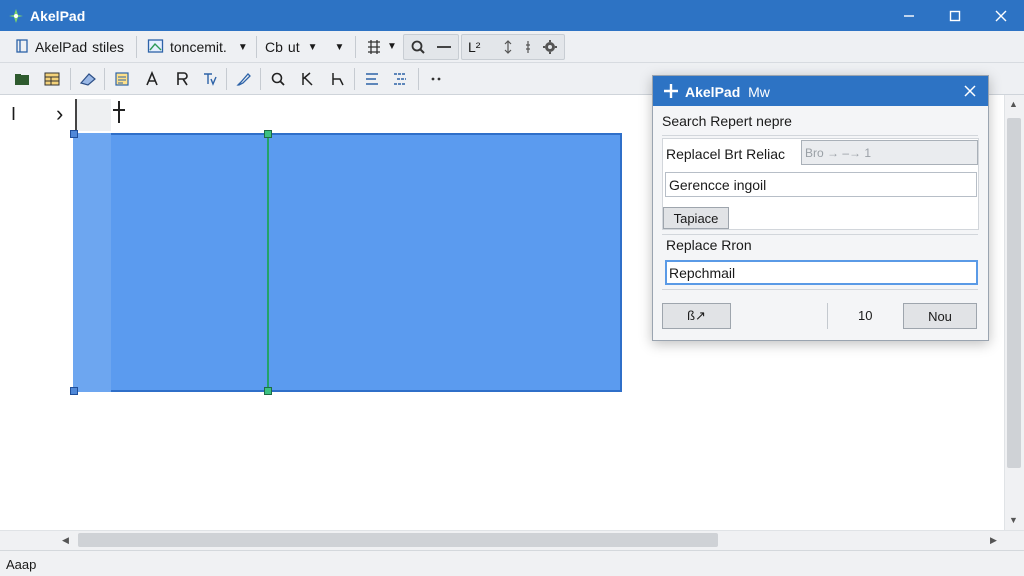  I want to click on file-menu-label: AkelPad, so click(61, 47).